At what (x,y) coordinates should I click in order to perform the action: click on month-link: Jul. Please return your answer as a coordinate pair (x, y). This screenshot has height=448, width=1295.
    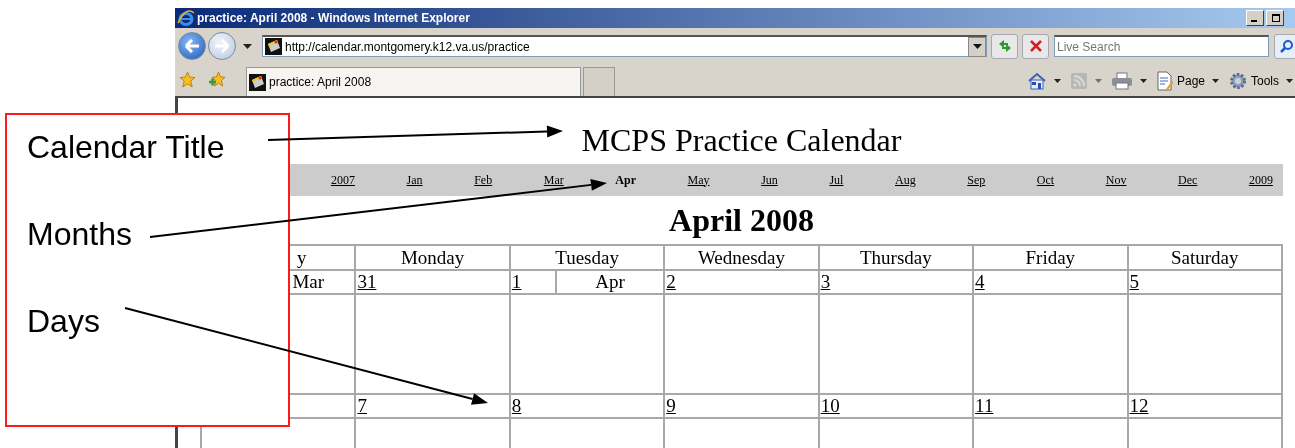
    Looking at the image, I should click on (836, 180).